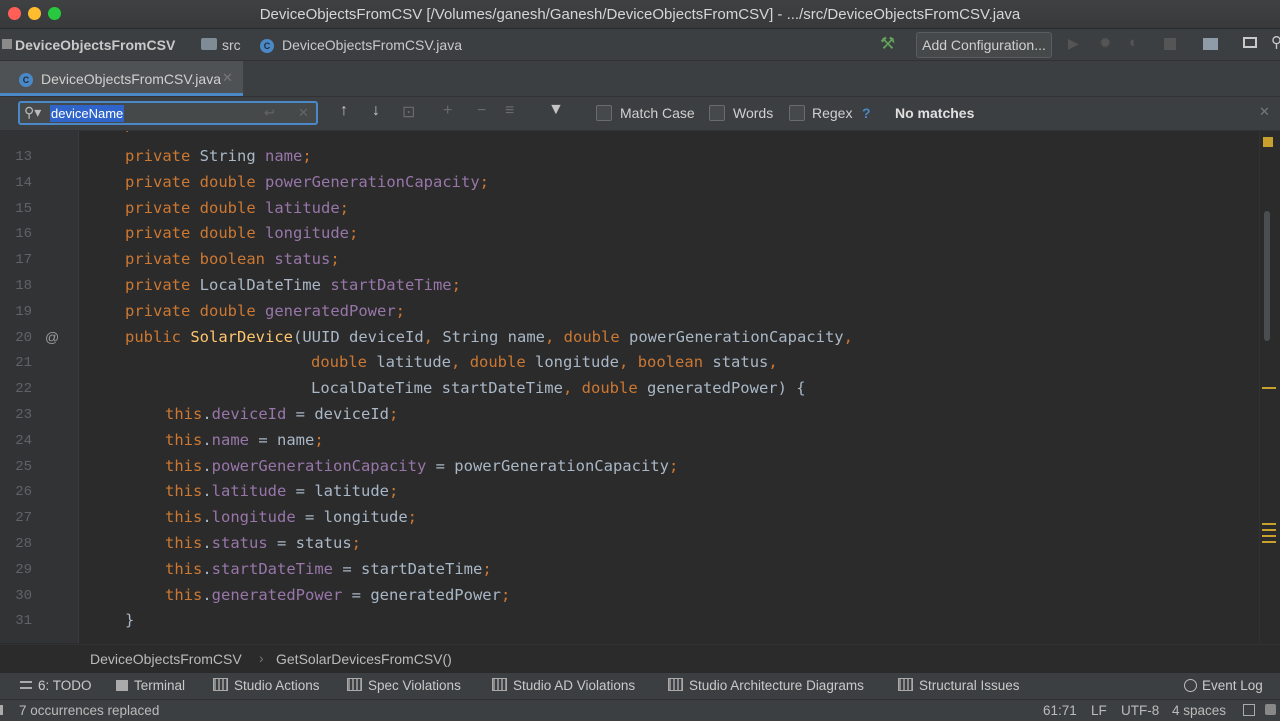 The height and width of the screenshot is (721, 1280). I want to click on inspector-icon, so click(1270, 709).